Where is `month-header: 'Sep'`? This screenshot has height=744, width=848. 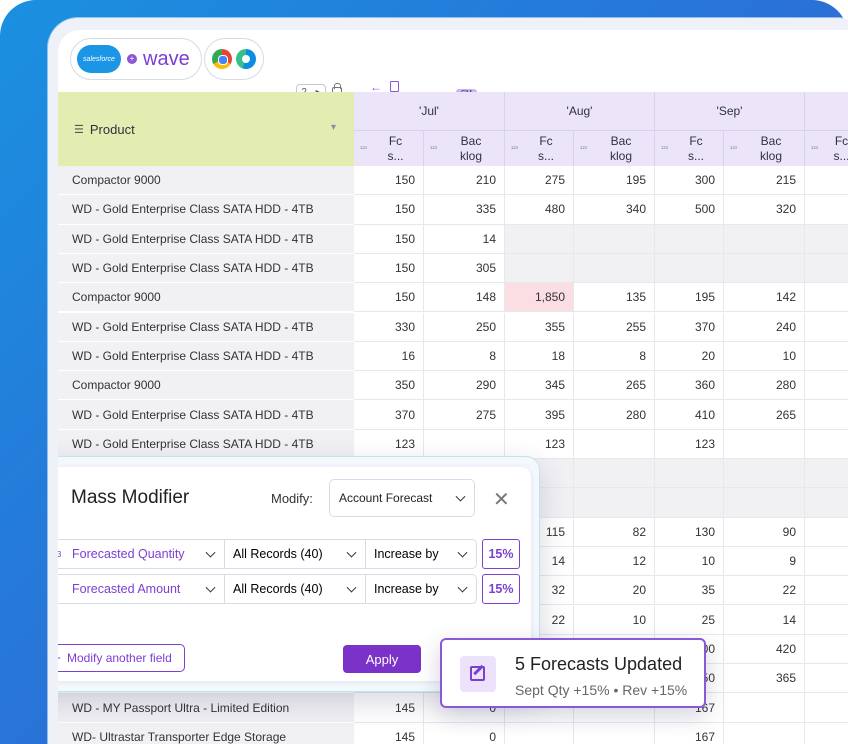
month-header: 'Sep' is located at coordinates (730, 111).